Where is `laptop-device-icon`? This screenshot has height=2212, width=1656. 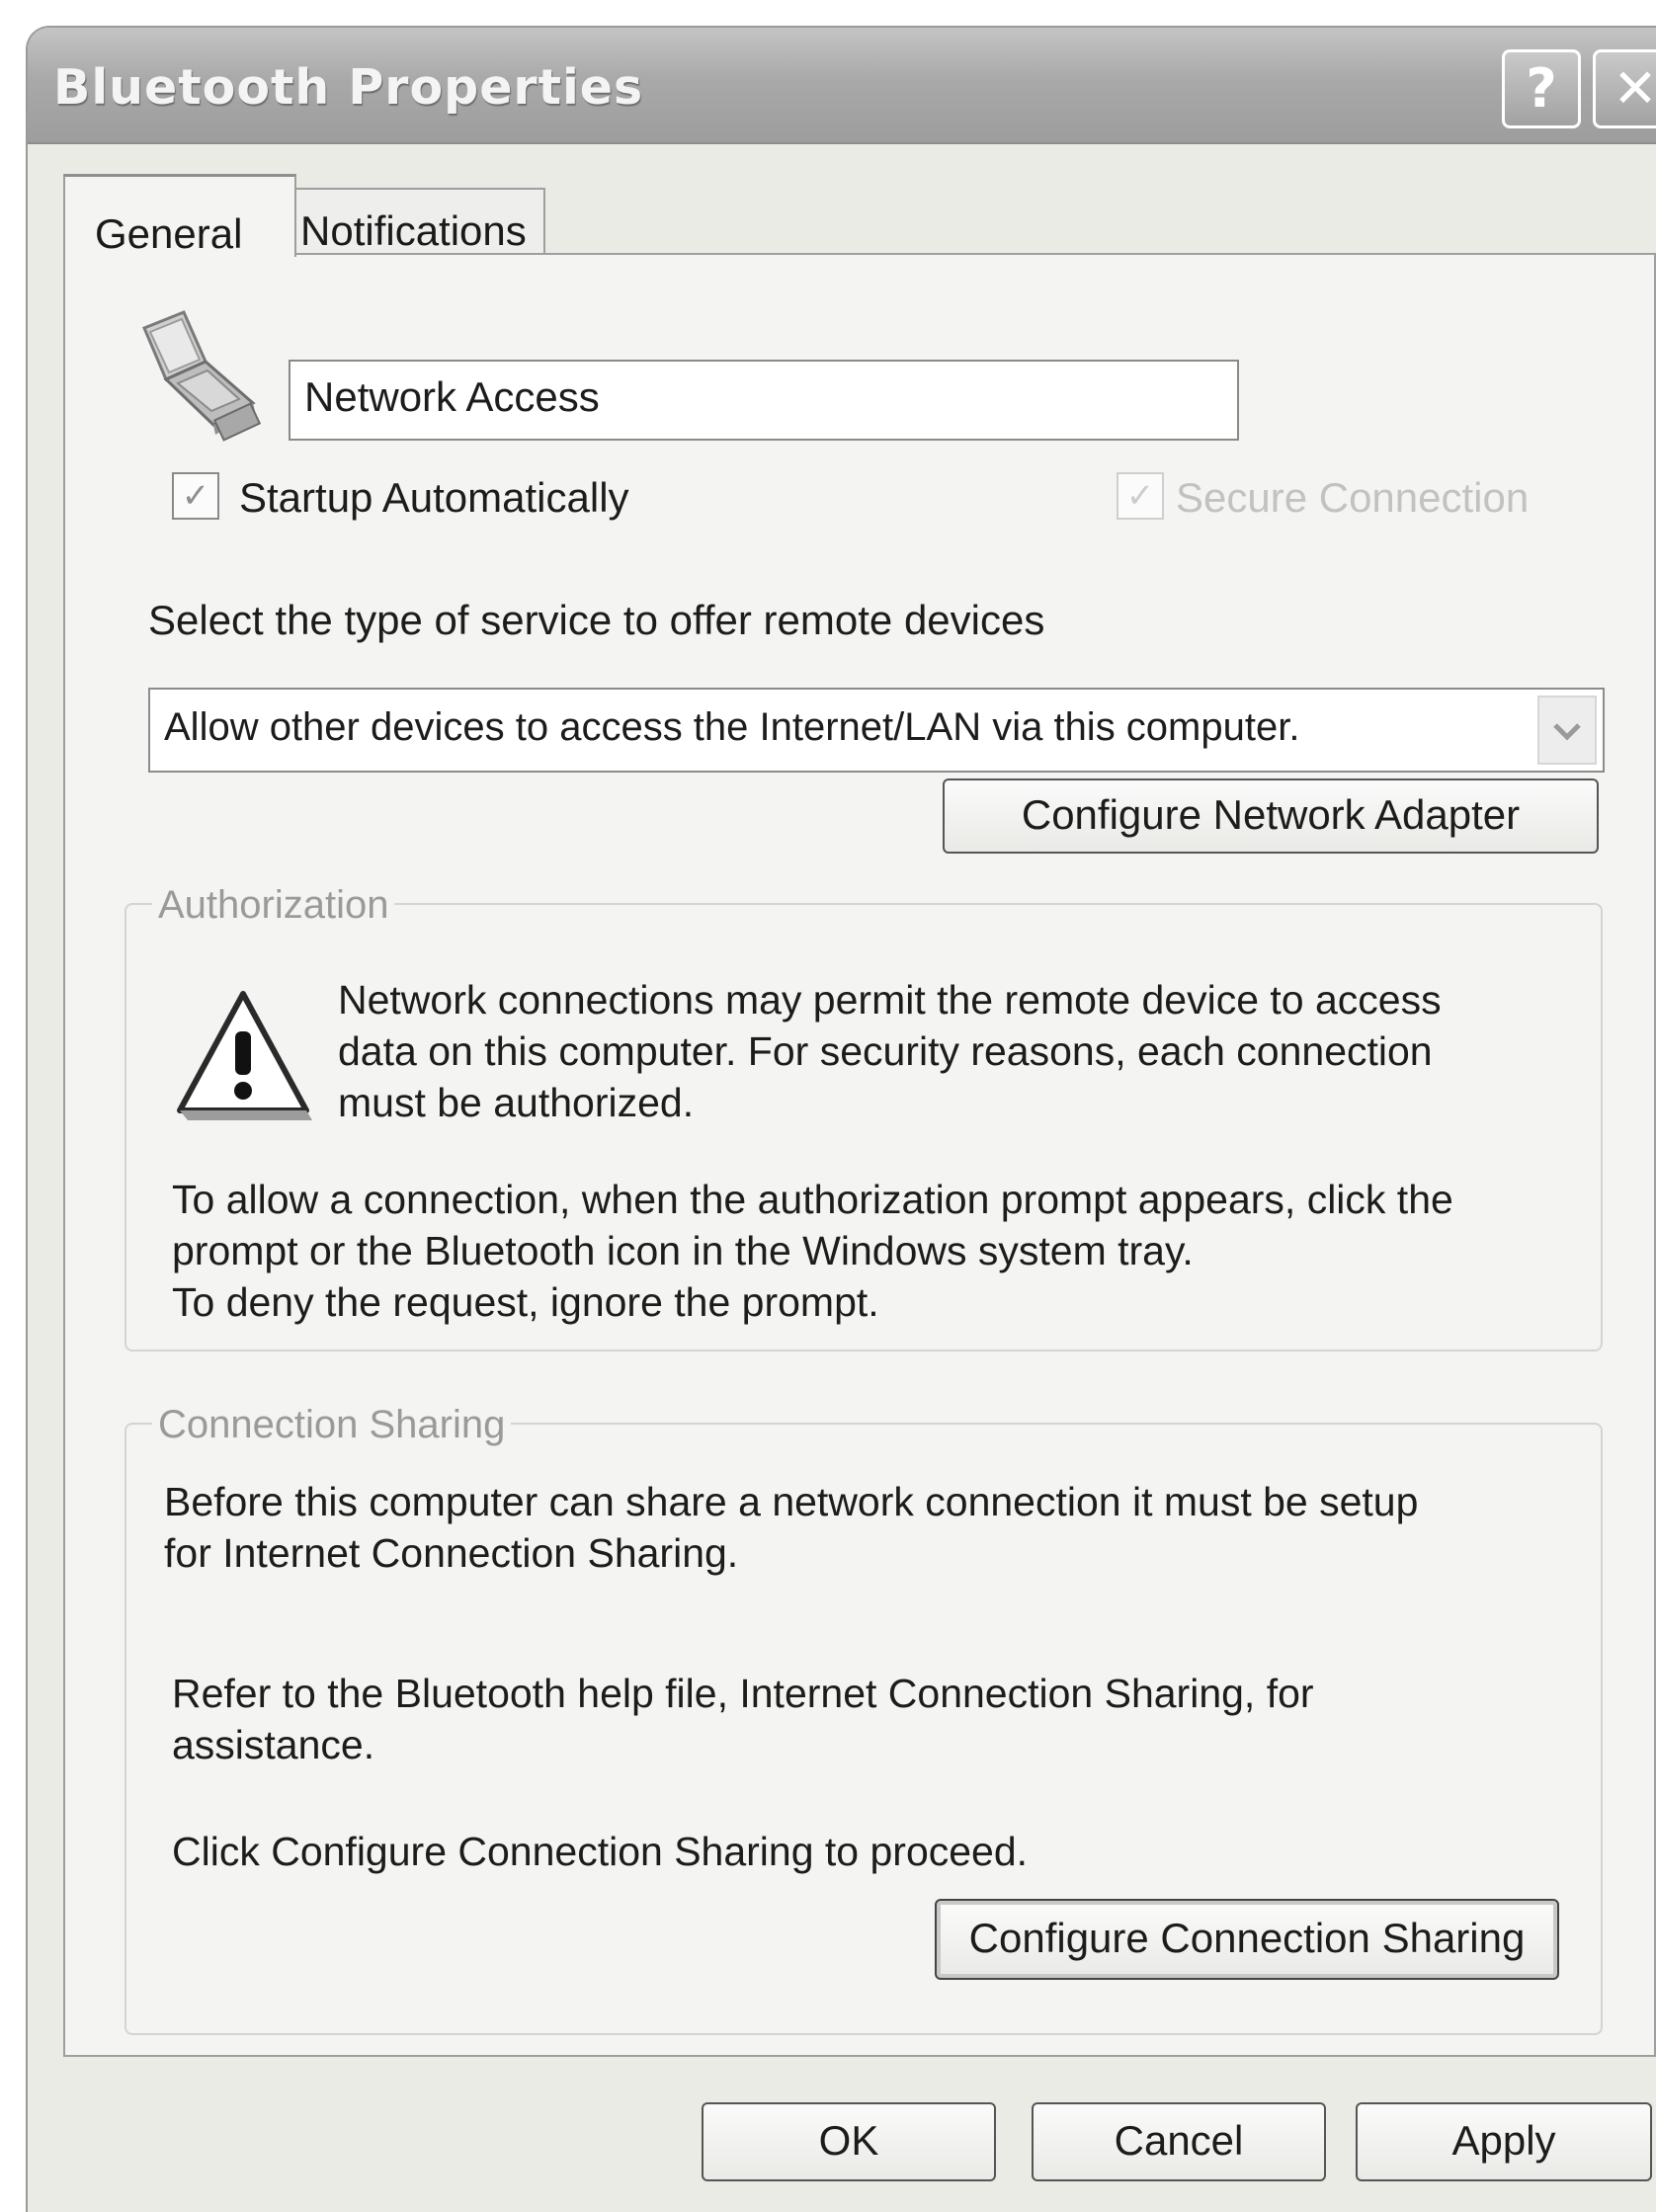
laptop-device-icon is located at coordinates (202, 376).